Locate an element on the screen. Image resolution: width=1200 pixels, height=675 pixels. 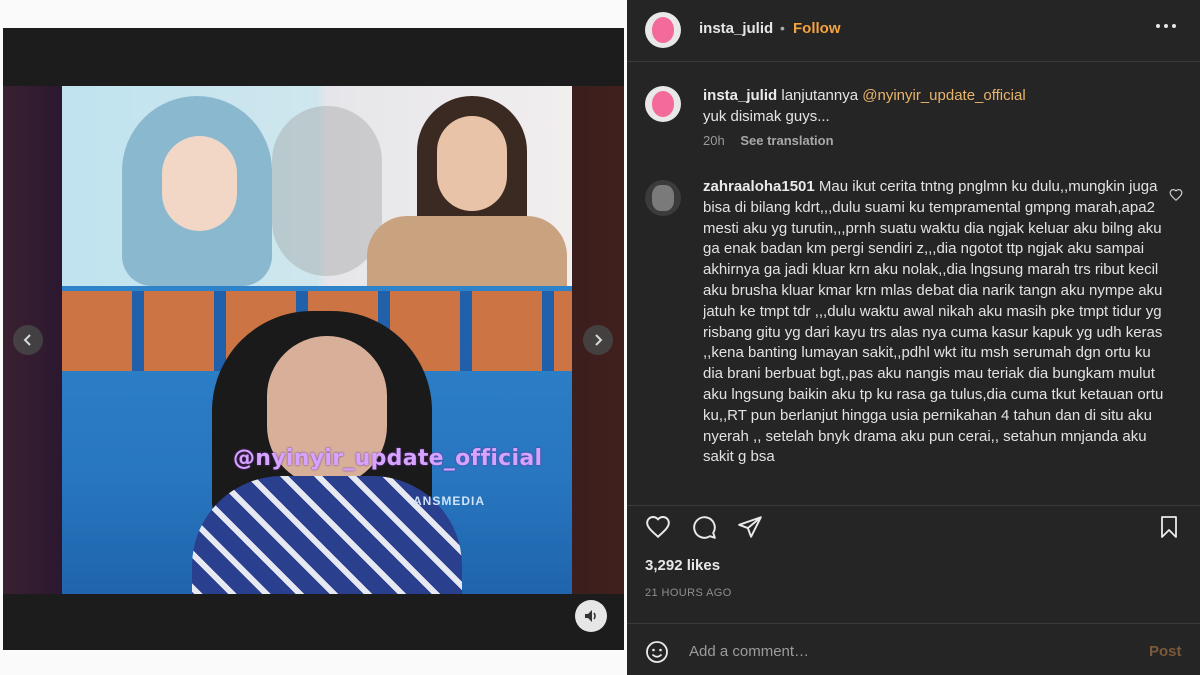
comment-like-button is located at coordinates (1176, 197).